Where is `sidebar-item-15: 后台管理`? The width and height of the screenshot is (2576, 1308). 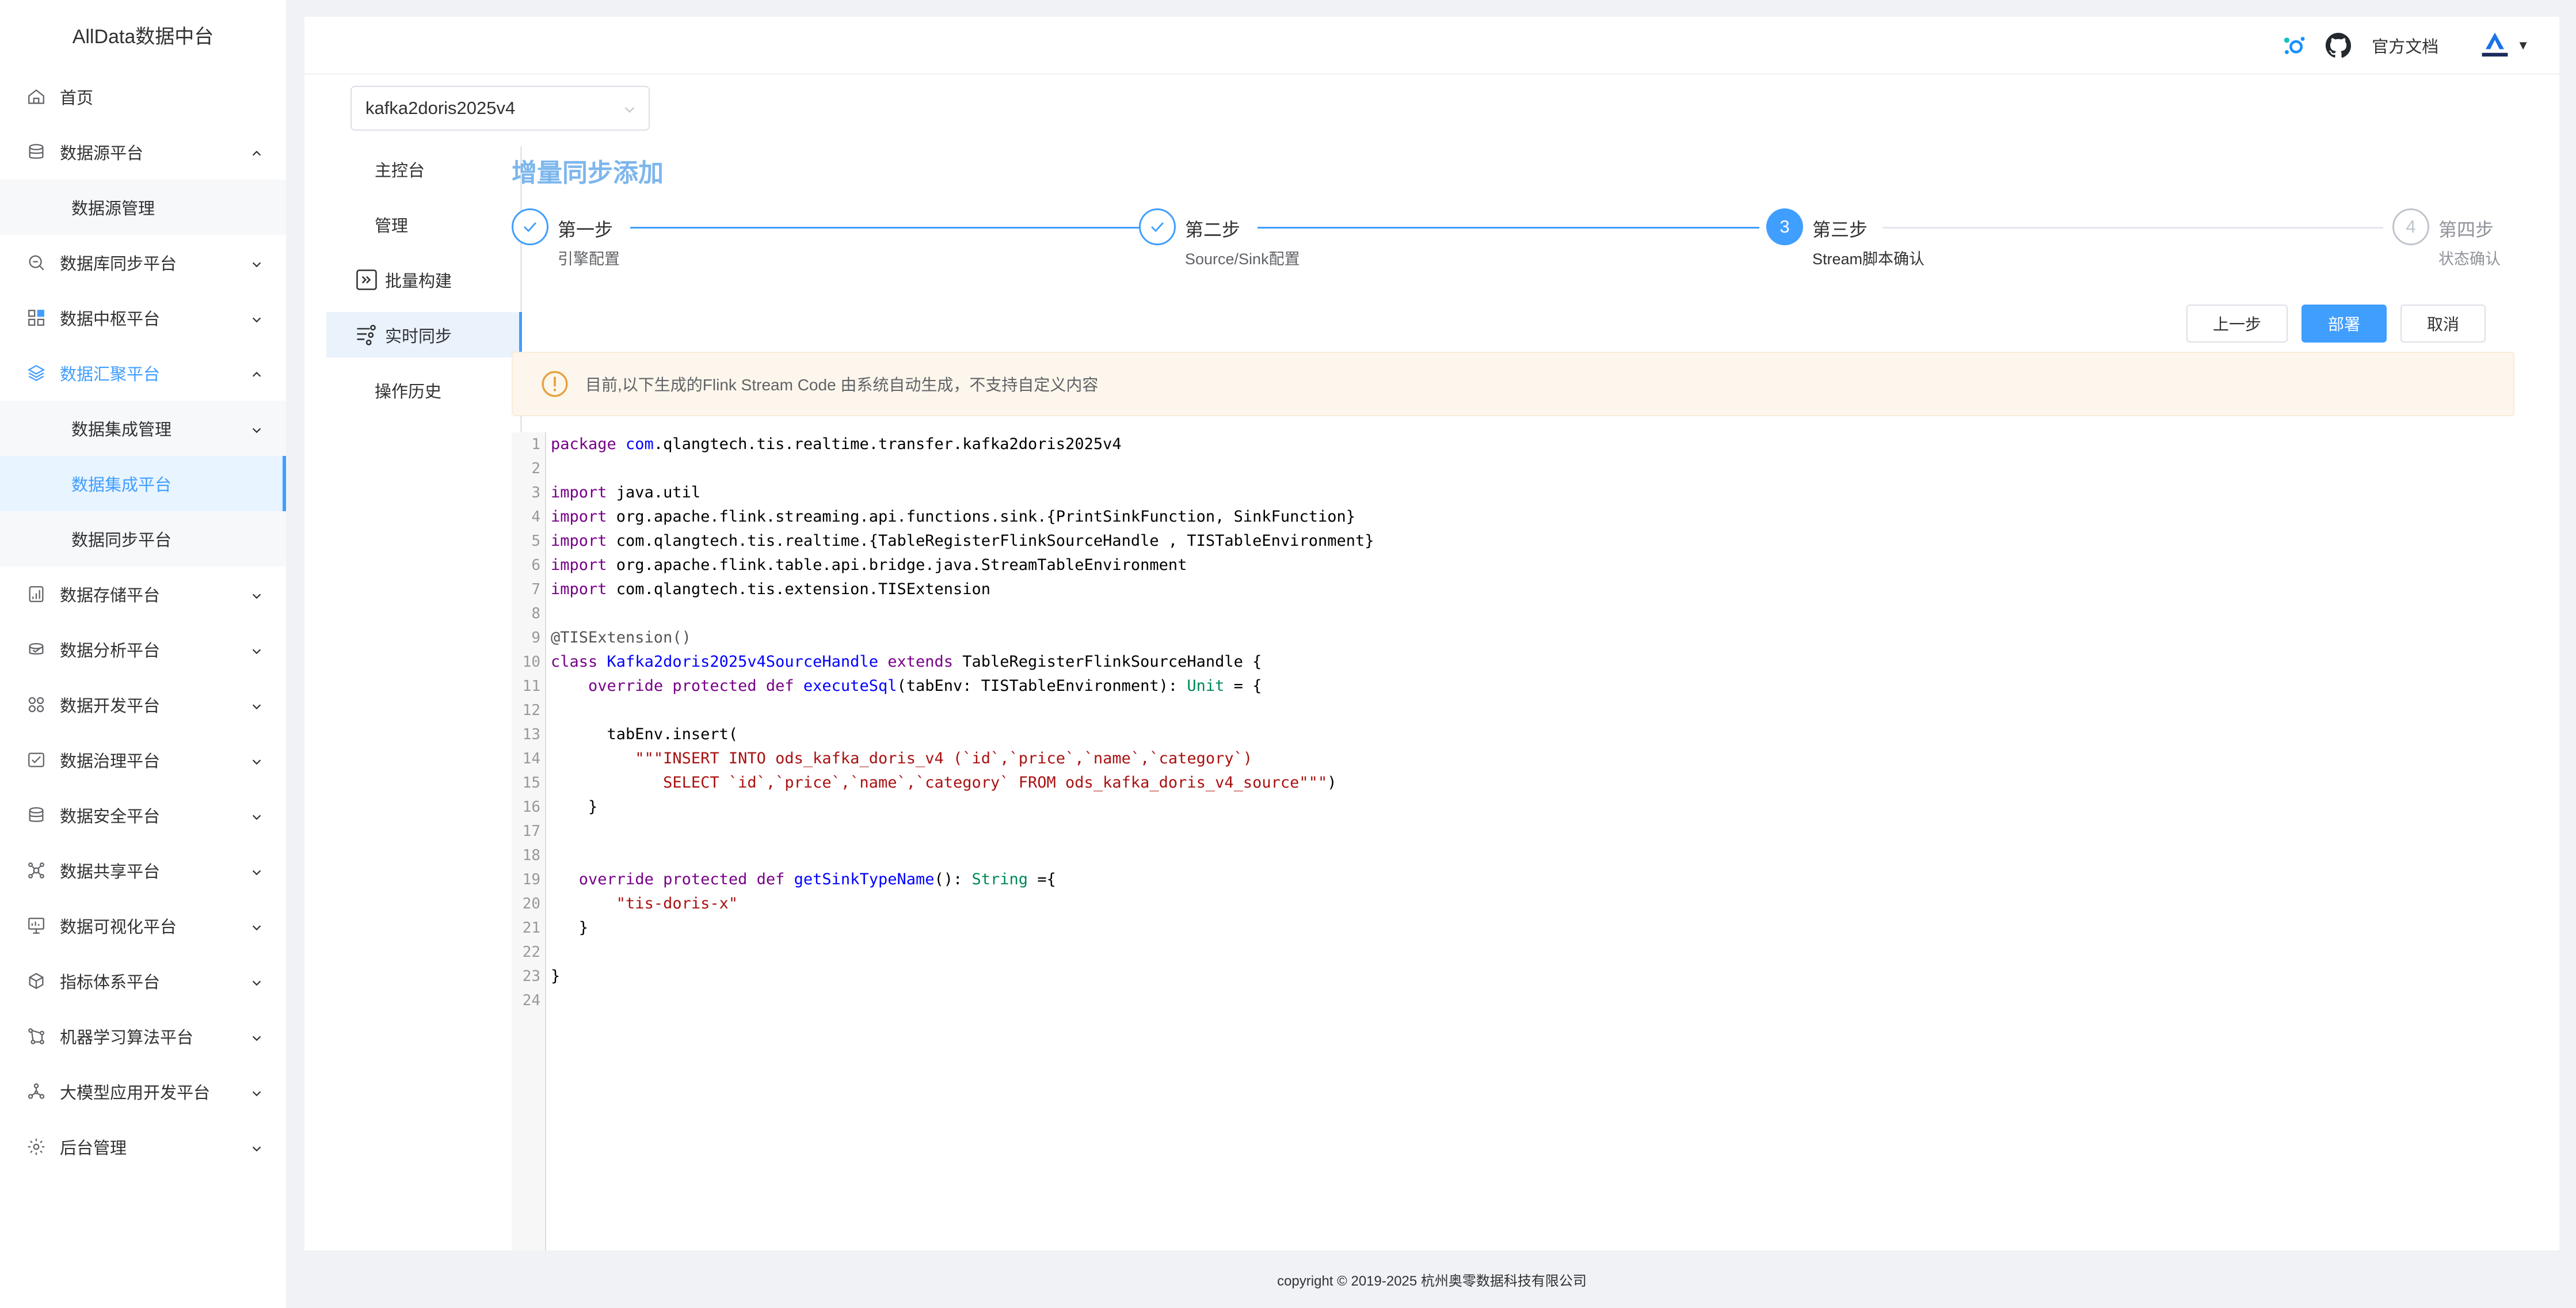 sidebar-item-15: 后台管理 is located at coordinates (143, 1146).